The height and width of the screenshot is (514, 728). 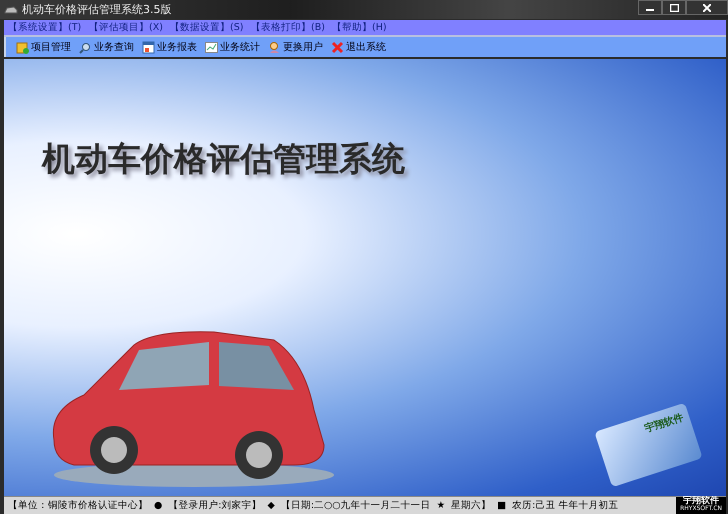 I want to click on window-title: 机动车价格评估管理系统3.5版, so click(x=97, y=9).